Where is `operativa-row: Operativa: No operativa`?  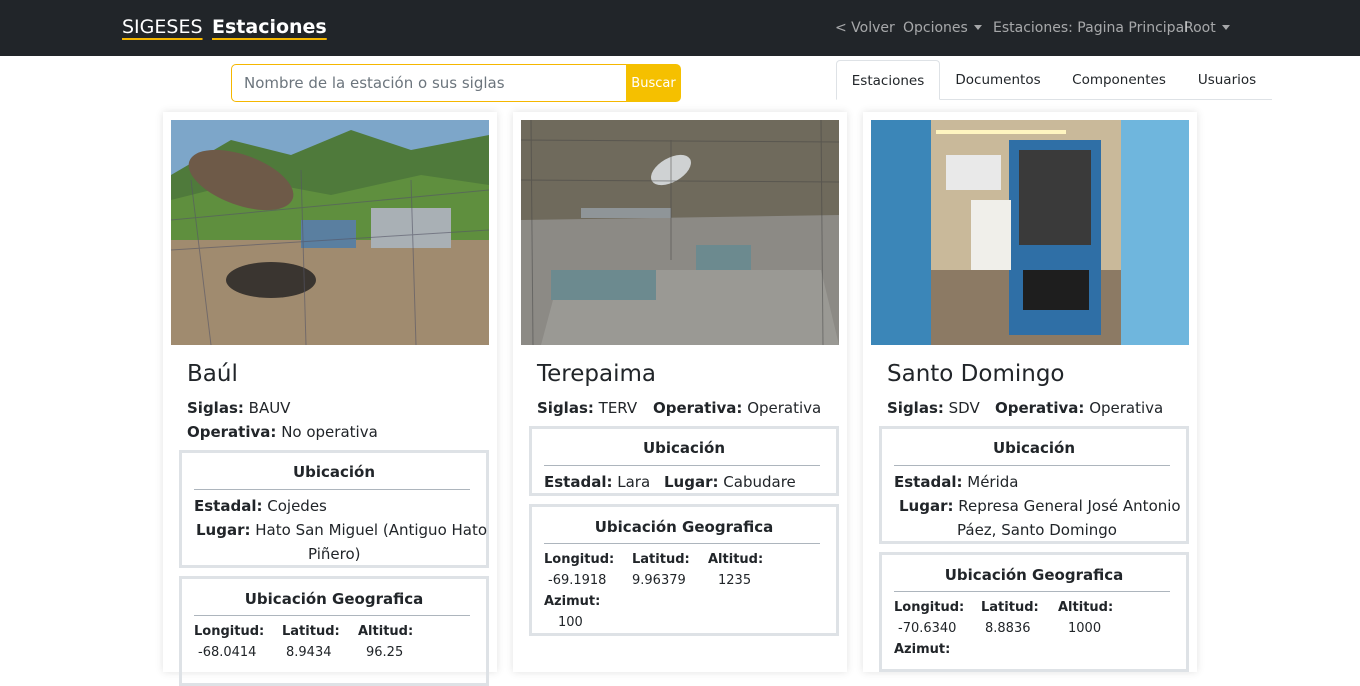
operativa-row: Operativa: No operativa is located at coordinates (282, 432).